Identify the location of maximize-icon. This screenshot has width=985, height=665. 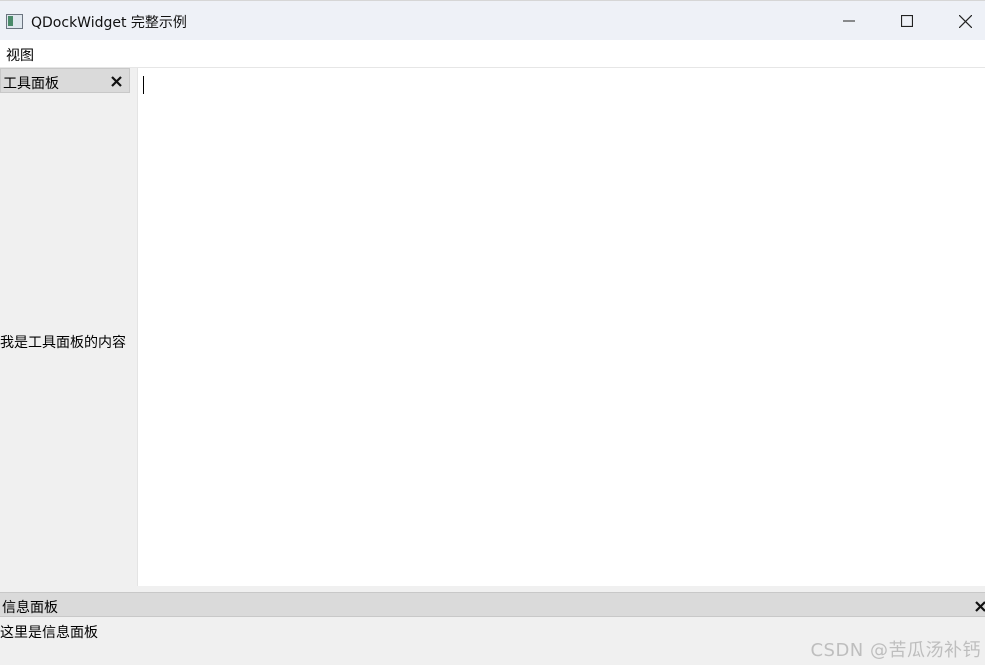
(907, 21).